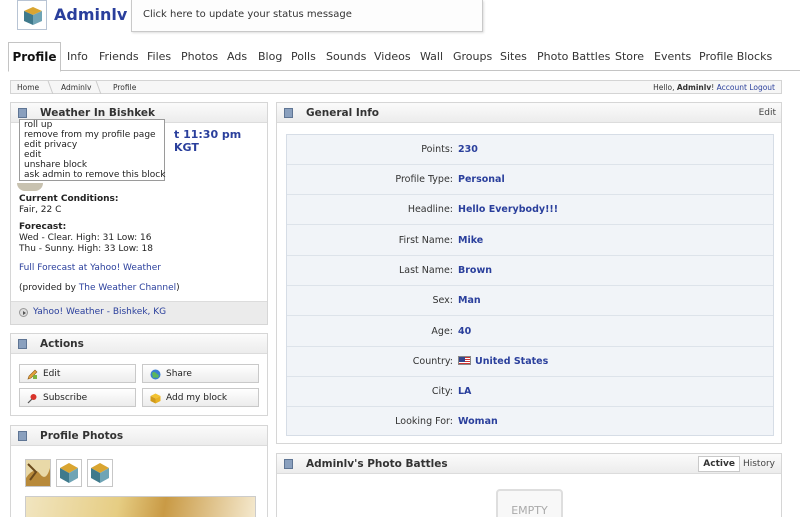  I want to click on share-button-label: Share, so click(179, 374).